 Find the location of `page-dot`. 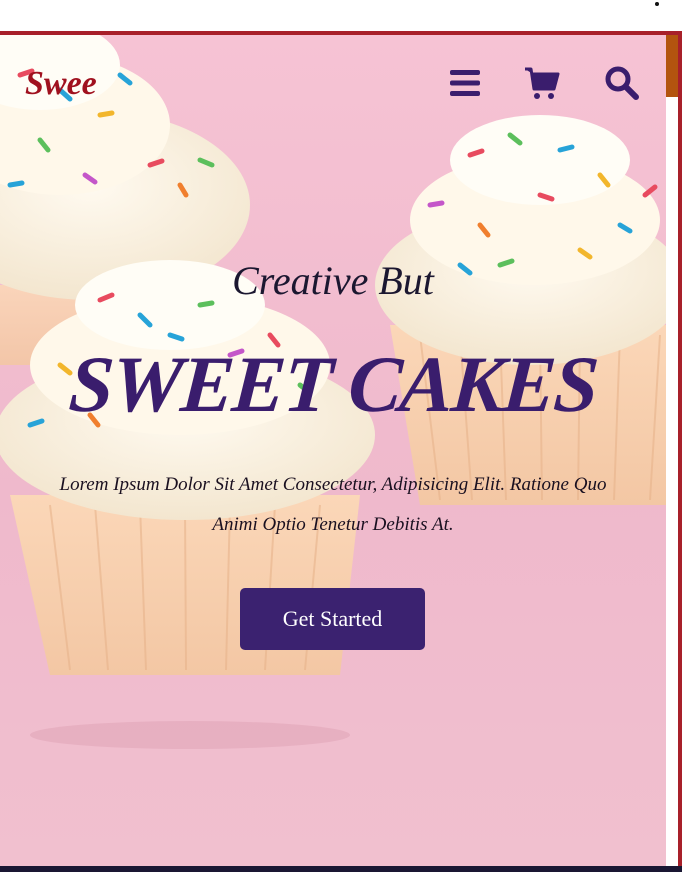

page-dot is located at coordinates (657, 4).